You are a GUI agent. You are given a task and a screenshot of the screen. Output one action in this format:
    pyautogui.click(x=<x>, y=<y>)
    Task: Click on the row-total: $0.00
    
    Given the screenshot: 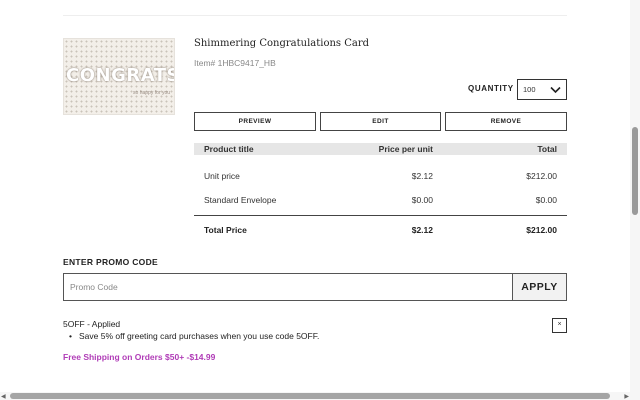 What is the action you would take?
    pyautogui.click(x=546, y=200)
    